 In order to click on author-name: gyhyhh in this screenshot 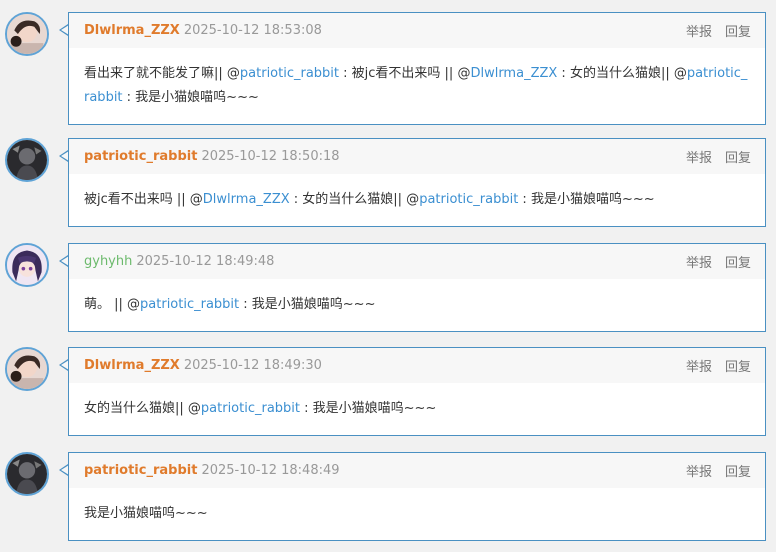, I will do `click(108, 261)`.